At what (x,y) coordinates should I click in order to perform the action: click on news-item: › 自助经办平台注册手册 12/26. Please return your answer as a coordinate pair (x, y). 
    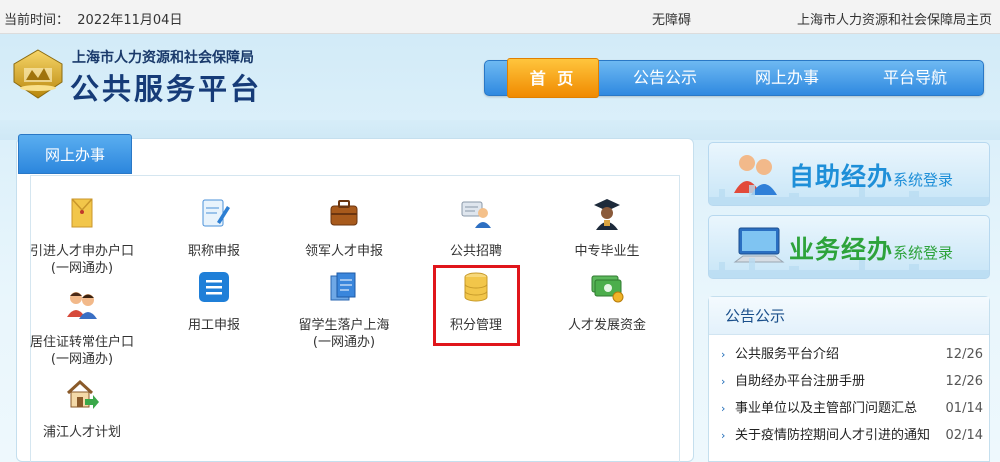
    Looking at the image, I should click on (852, 382).